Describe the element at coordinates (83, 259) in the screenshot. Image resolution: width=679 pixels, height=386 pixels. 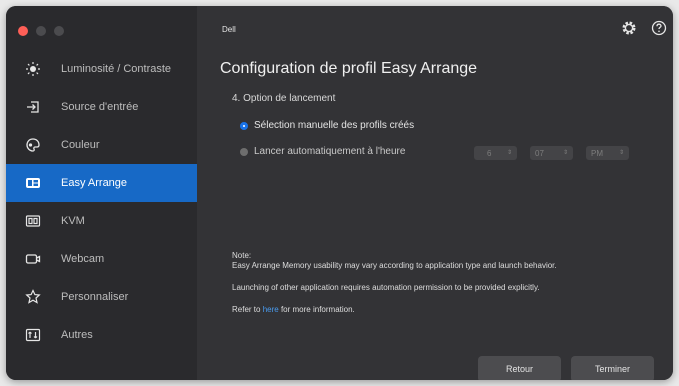
I see `sidebar-item-label: Webcam` at that location.